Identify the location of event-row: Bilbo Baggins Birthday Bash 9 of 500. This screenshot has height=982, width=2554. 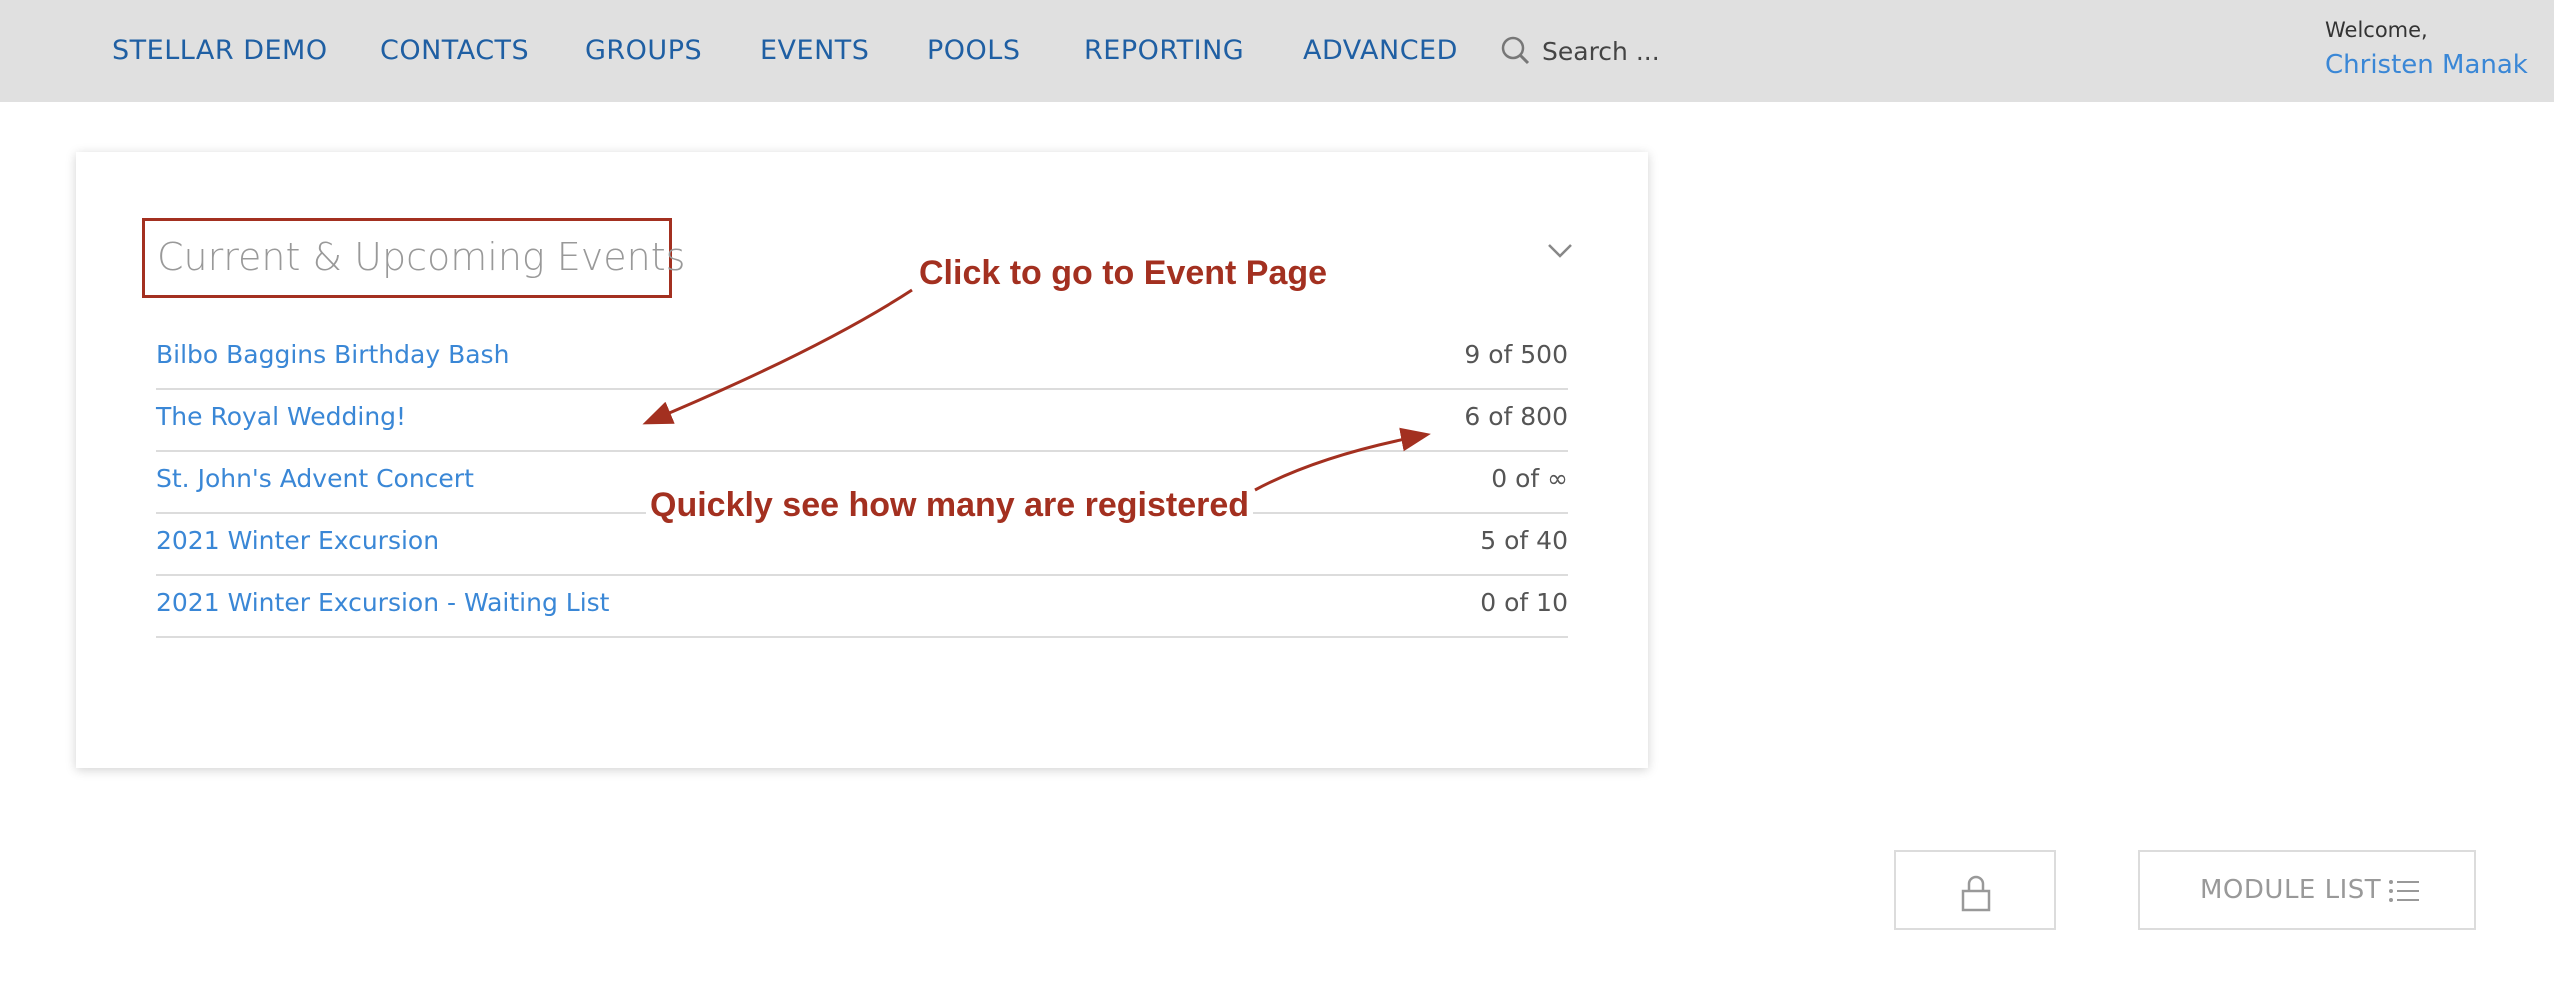
(862, 358).